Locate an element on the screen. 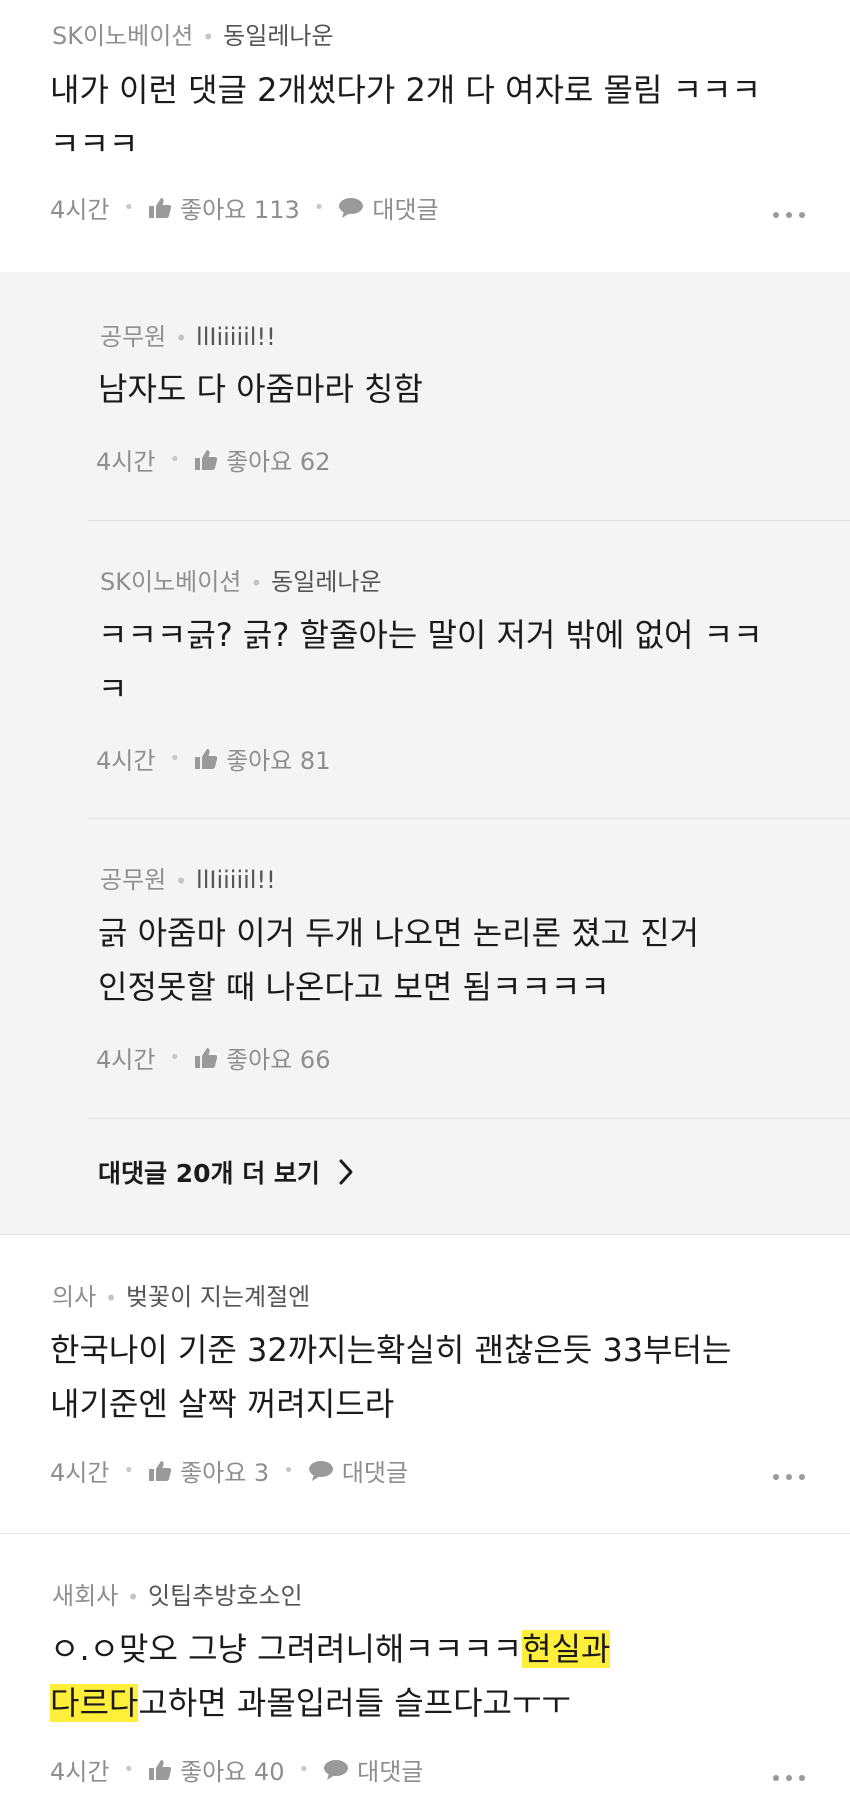 This screenshot has height=1808, width=850. nickname: 벚꽃이 지는계절엔 is located at coordinates (218, 1297).